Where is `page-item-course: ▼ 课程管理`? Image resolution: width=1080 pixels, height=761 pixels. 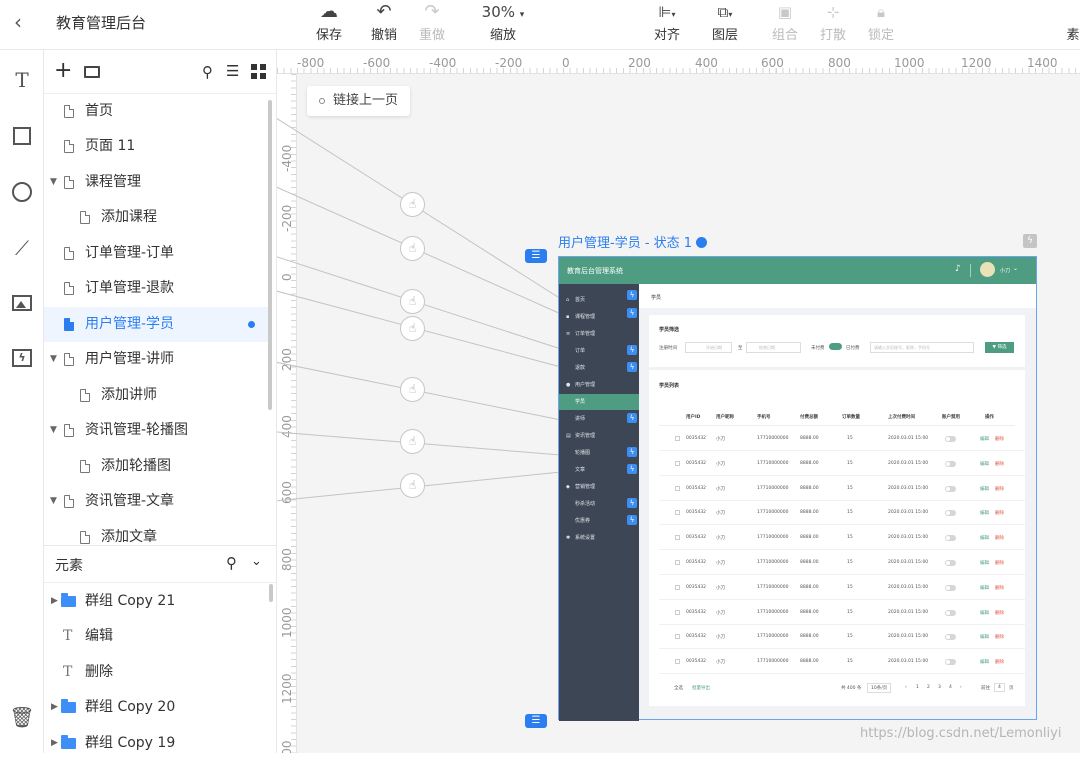
page-item-course: ▼ 课程管理 is located at coordinates (157, 182).